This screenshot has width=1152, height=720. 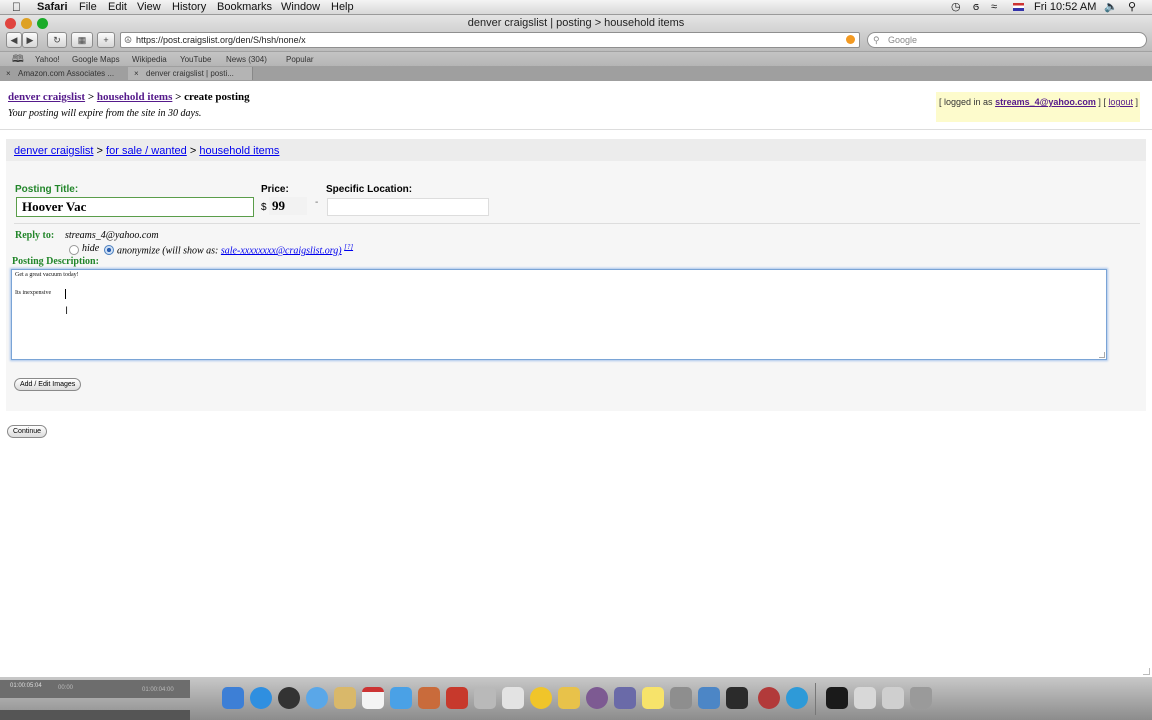 What do you see at coordinates (342, 7) in the screenshot?
I see `menu-help: Help` at bounding box center [342, 7].